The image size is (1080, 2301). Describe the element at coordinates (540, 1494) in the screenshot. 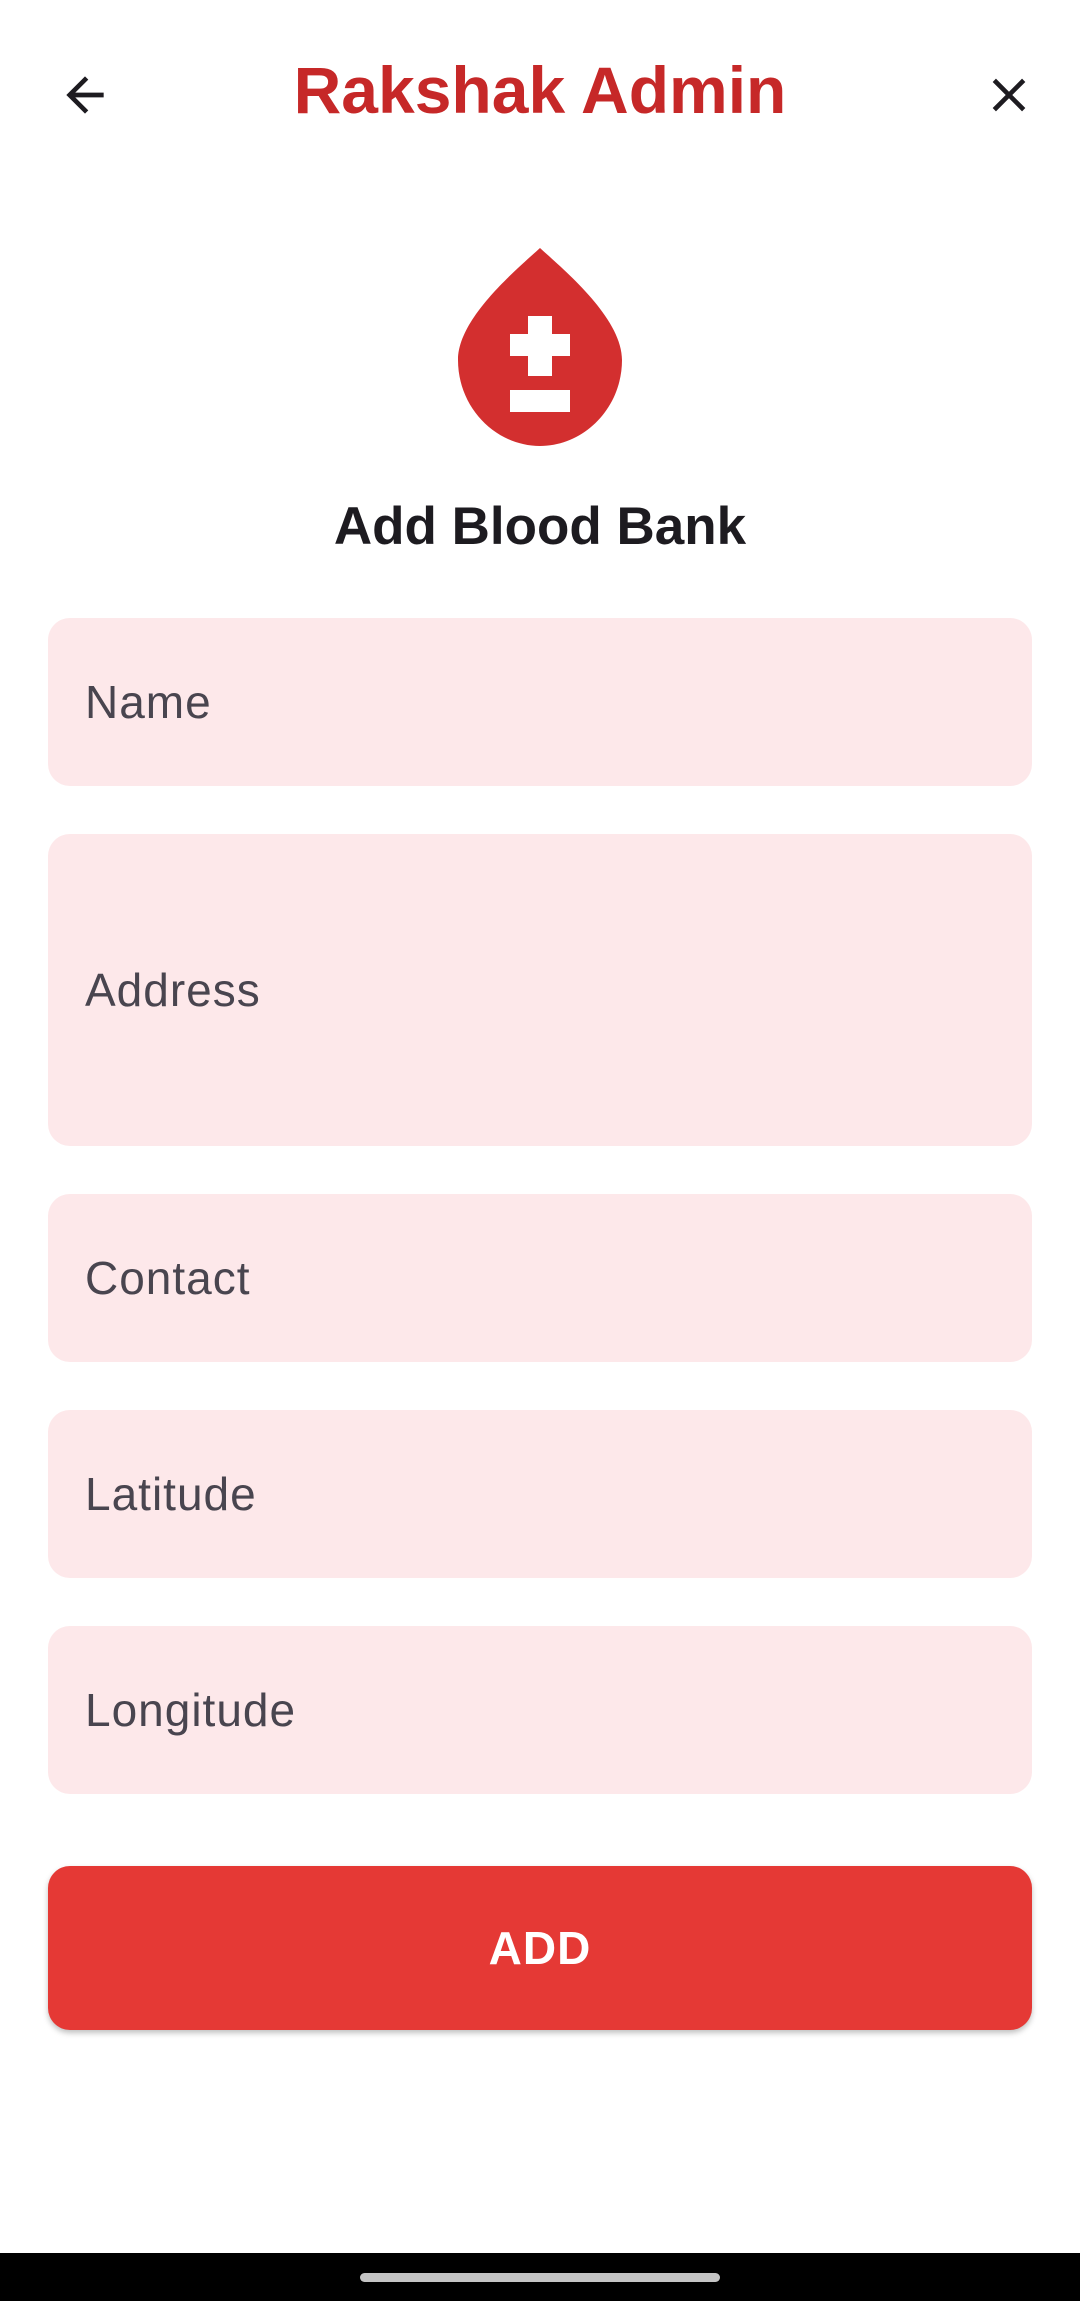

I see `latitude-field: Latitude` at that location.